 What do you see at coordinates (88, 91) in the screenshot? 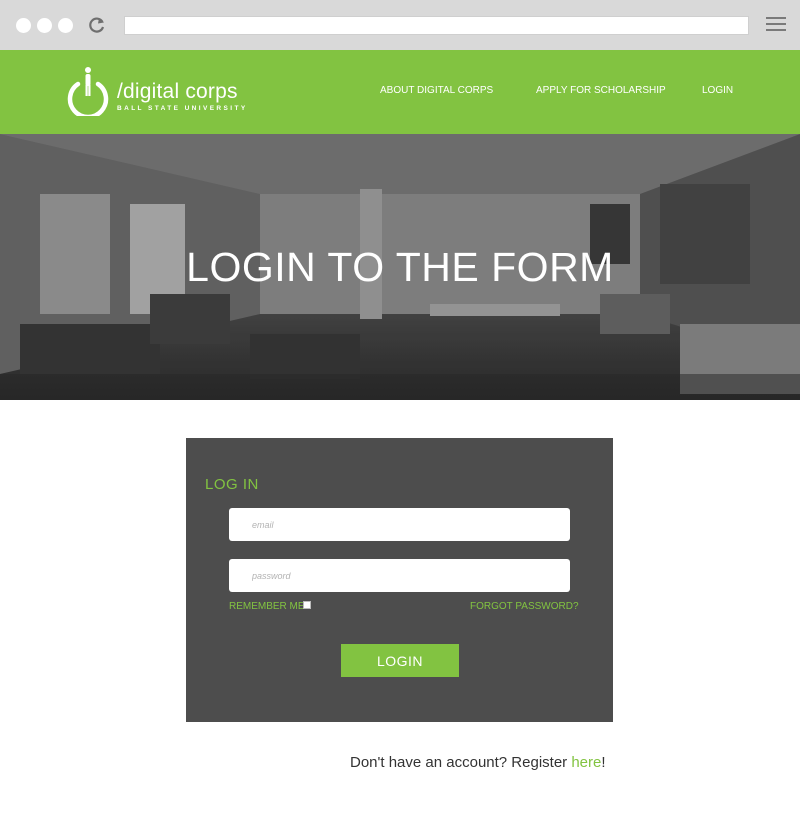
I see `power-person-icon` at bounding box center [88, 91].